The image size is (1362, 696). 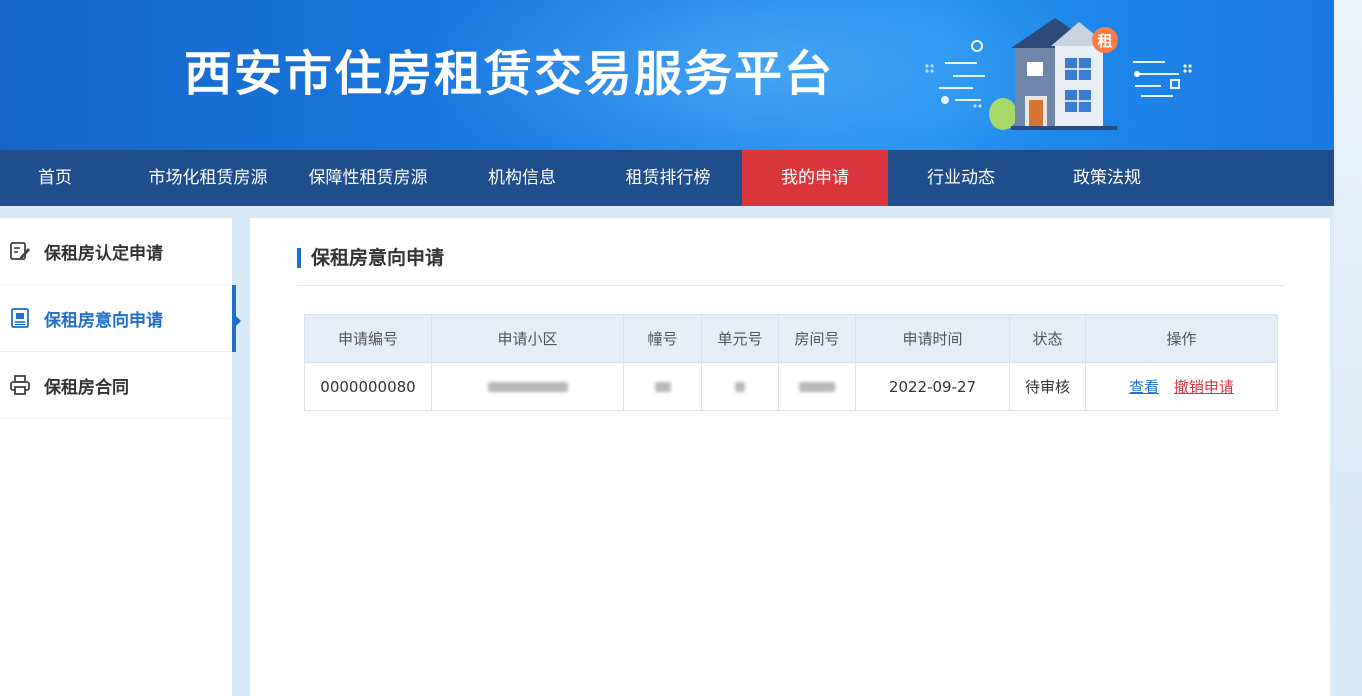 I want to click on view-link: 查看, so click(x=1144, y=387).